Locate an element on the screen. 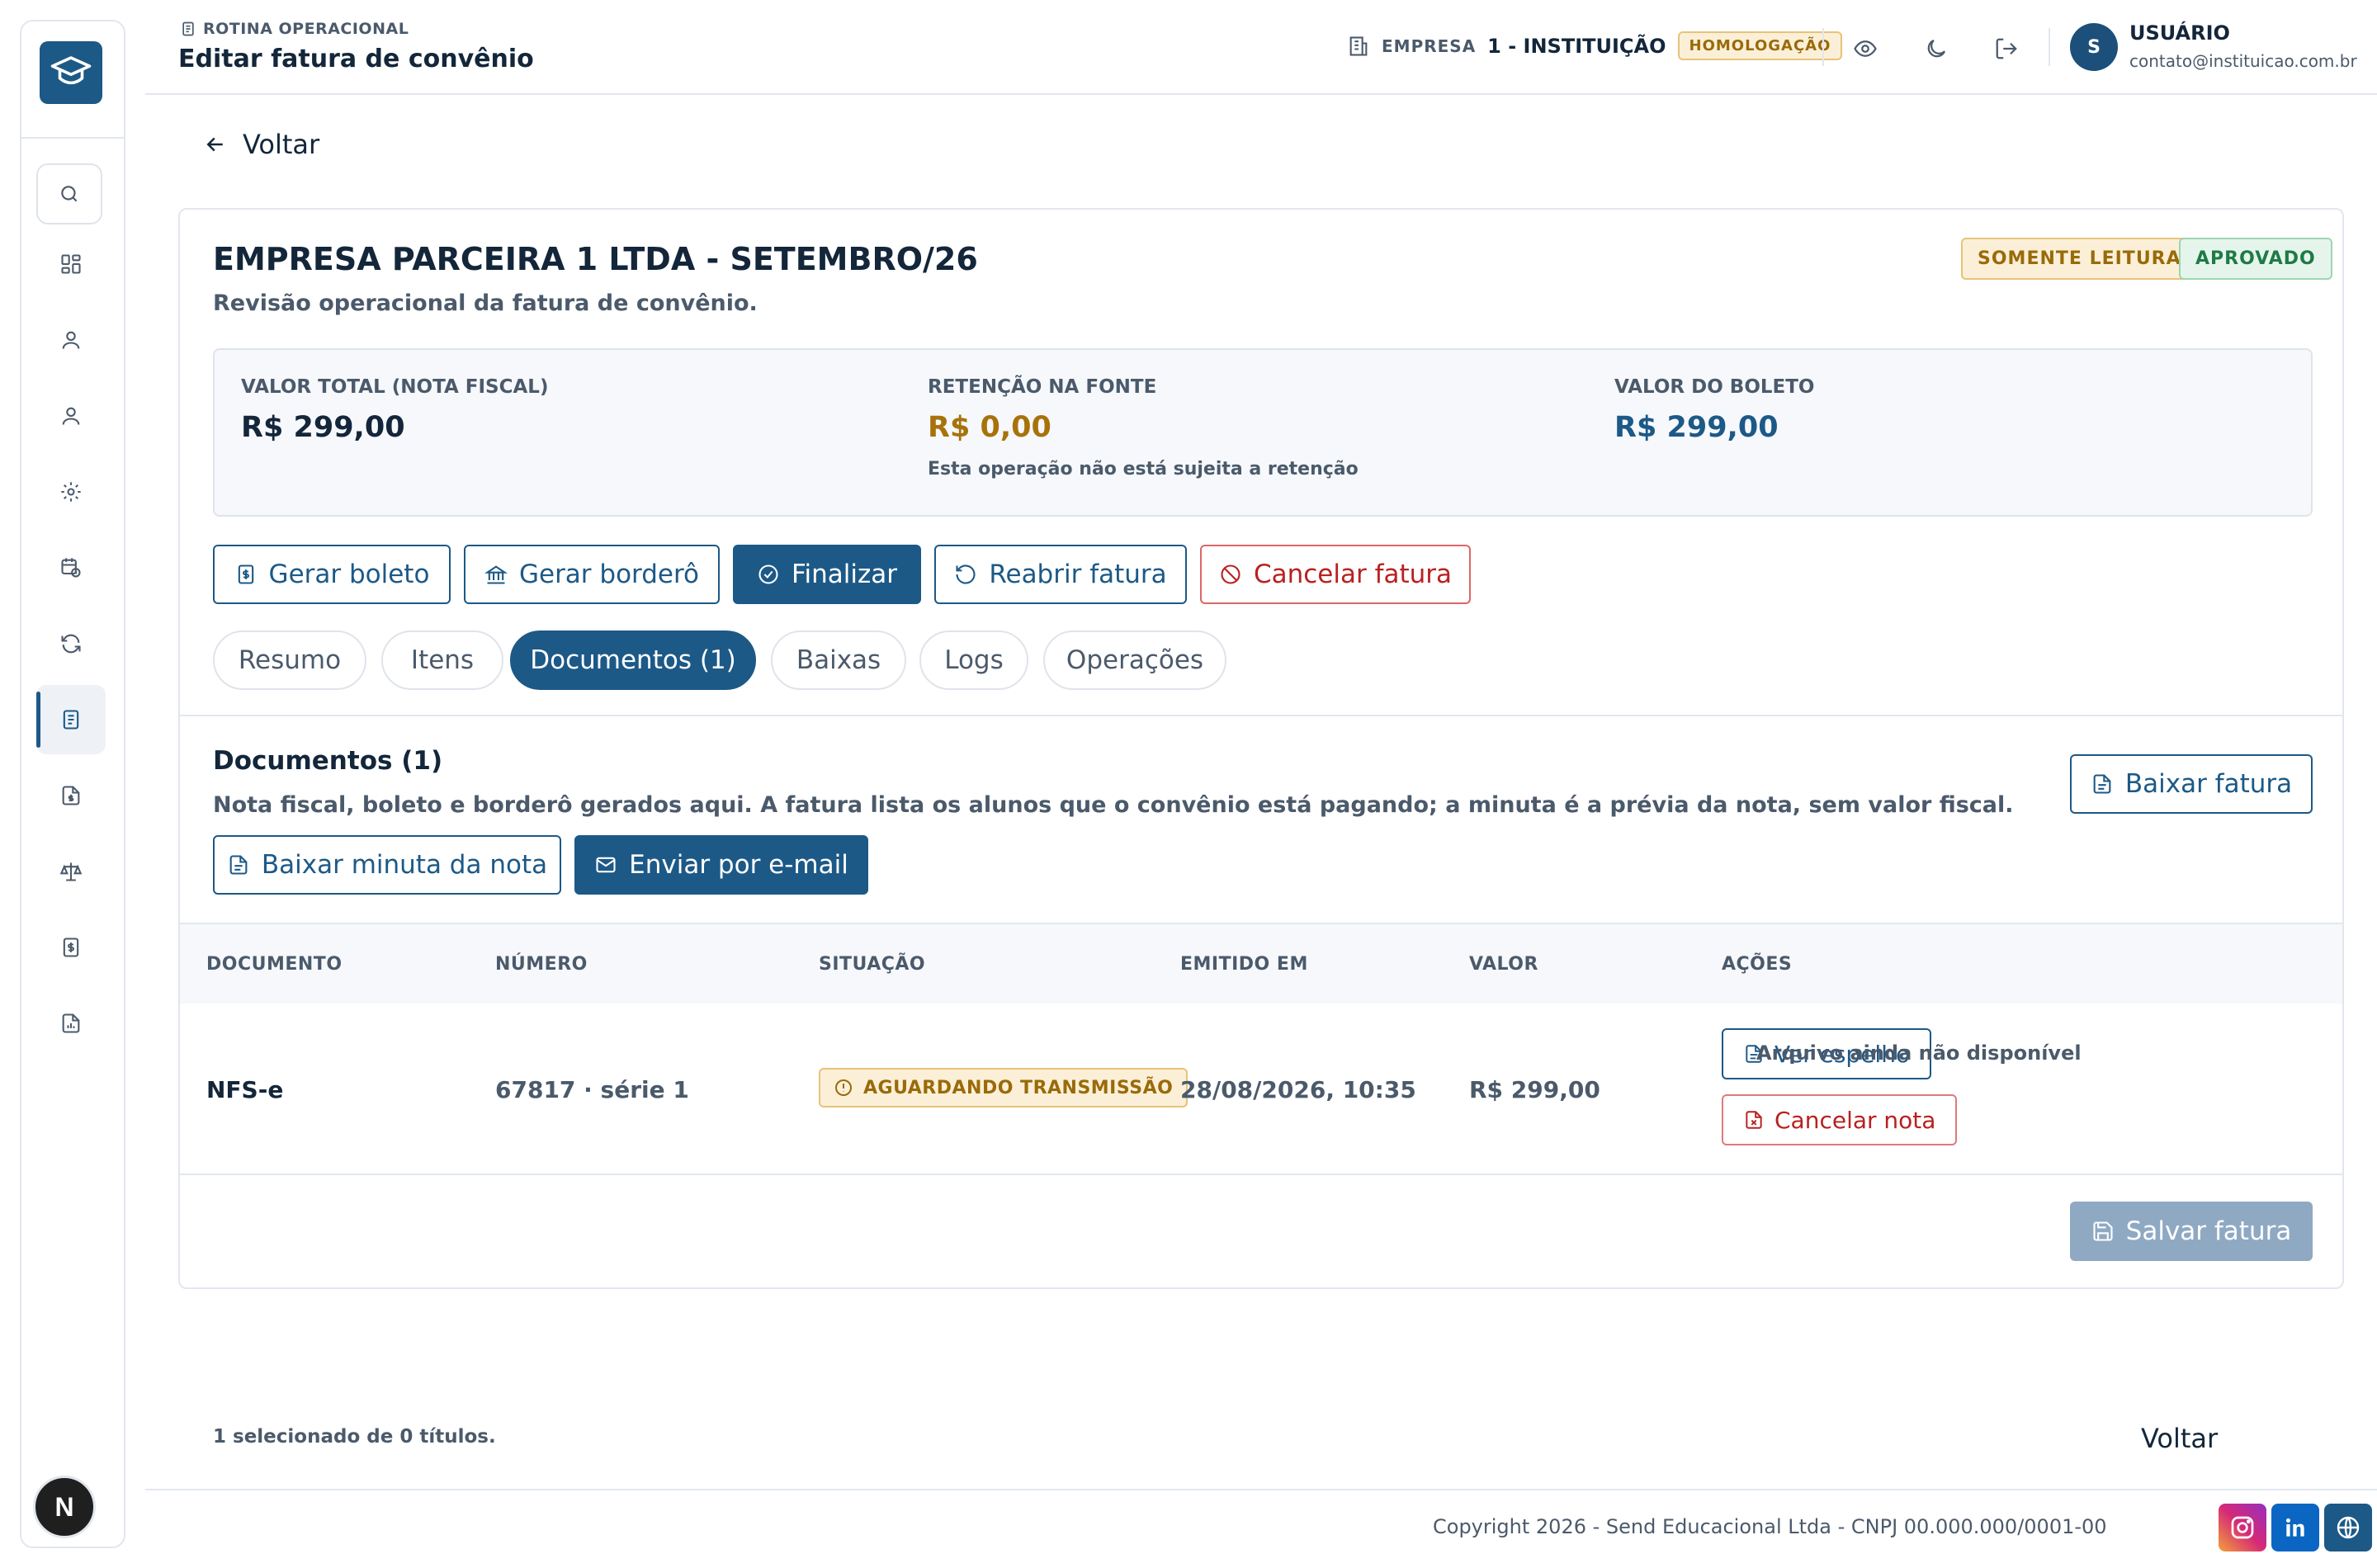 Image resolution: width=2377 pixels, height=1568 pixels. avatar-letter: N is located at coordinates (64, 1506).